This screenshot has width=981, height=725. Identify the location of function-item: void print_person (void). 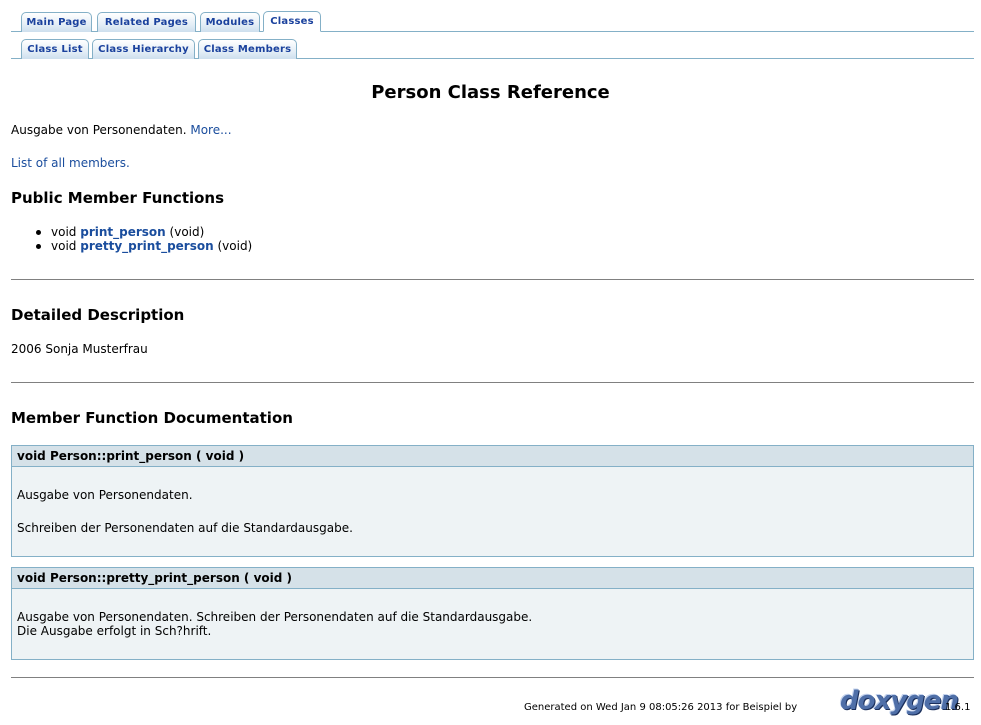
(127, 232).